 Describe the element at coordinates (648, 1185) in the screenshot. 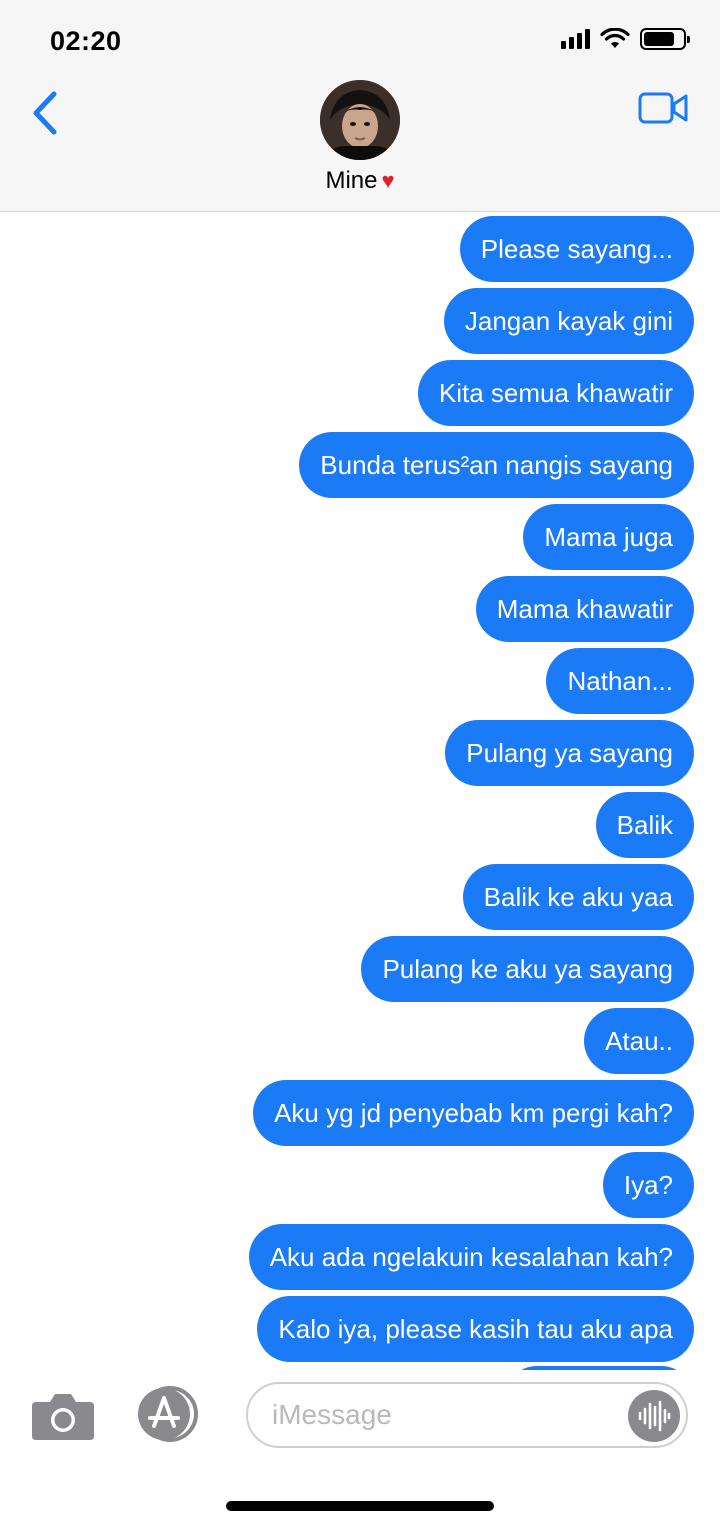

I see `sent-message-bubble: Iya?` at that location.